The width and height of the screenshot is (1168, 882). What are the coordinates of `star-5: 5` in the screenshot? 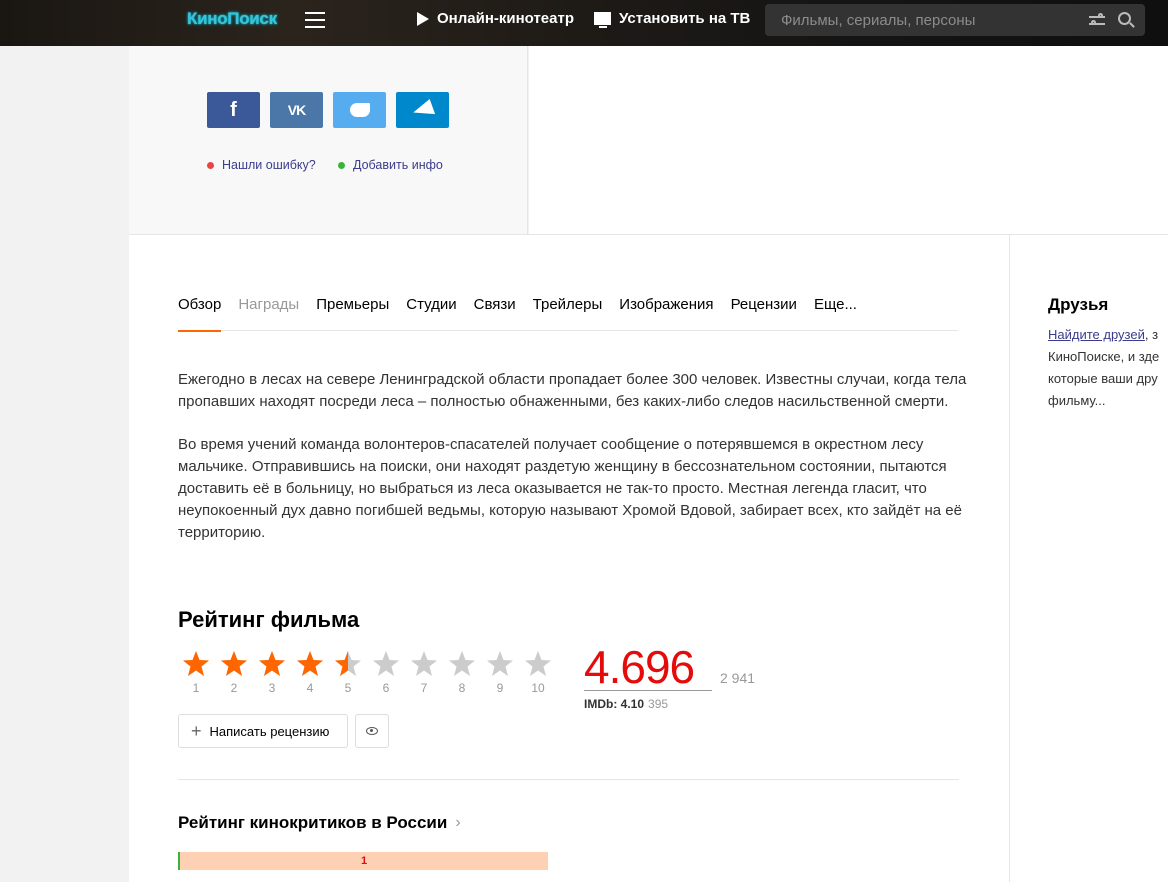 It's located at (348, 672).